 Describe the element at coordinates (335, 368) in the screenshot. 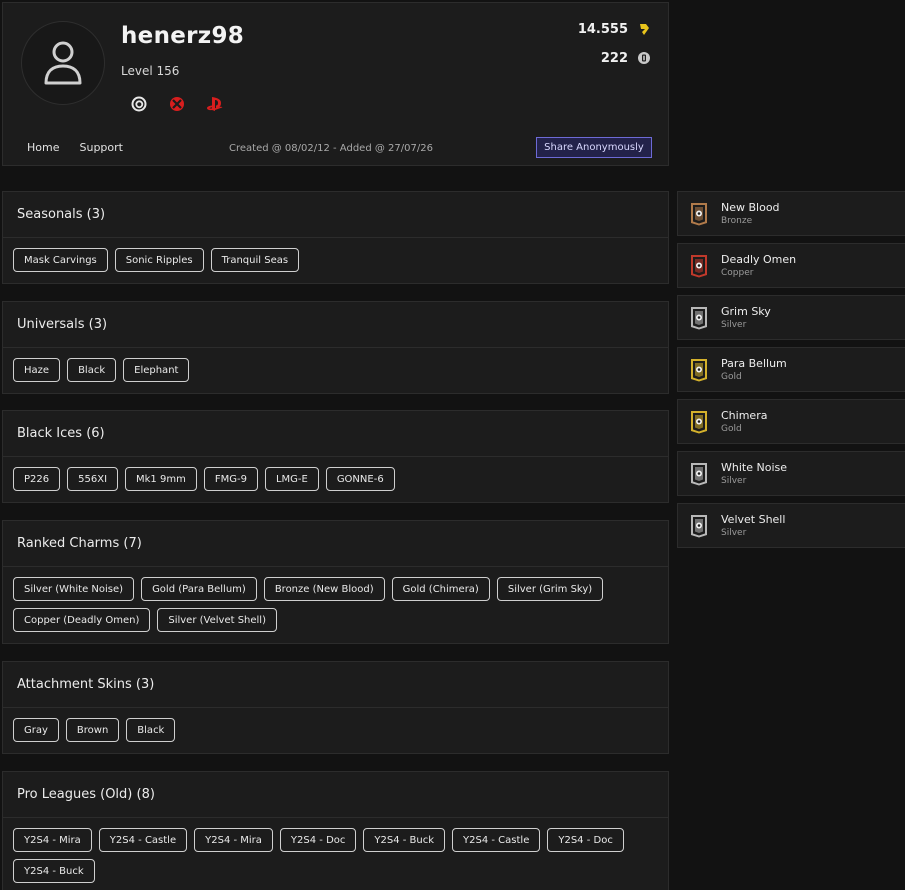

I see `chip-list: Haze Black Elephant` at that location.